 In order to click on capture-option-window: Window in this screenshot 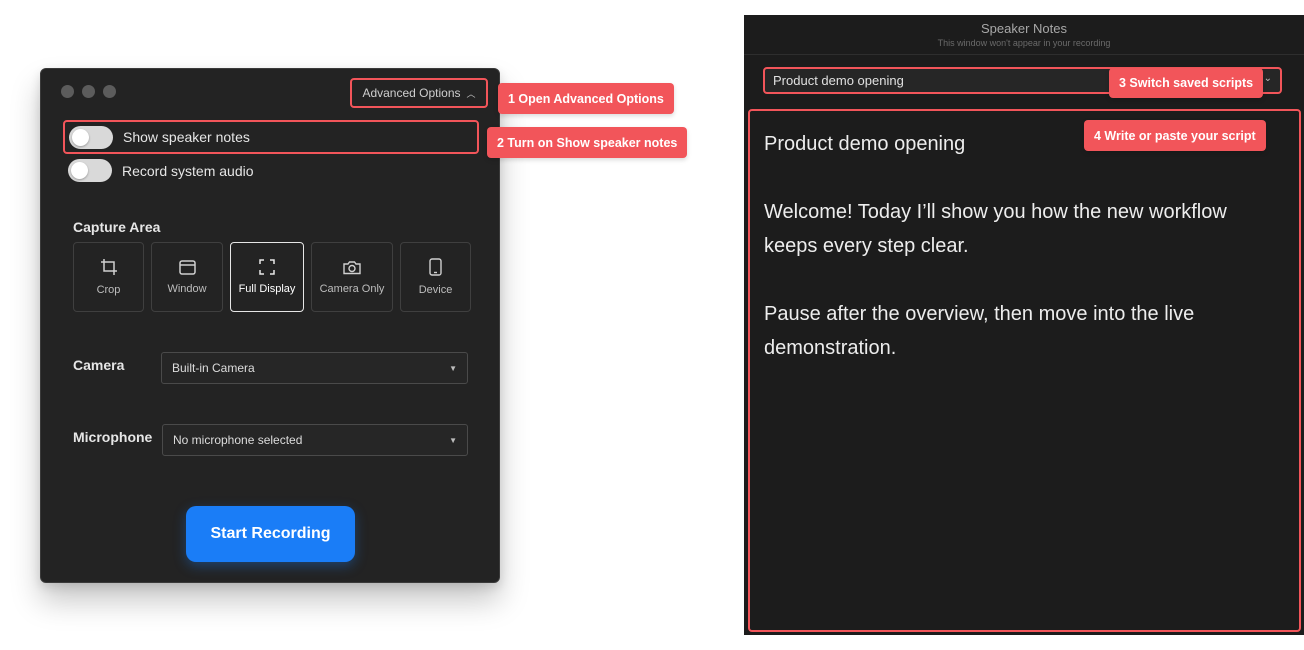, I will do `click(187, 277)`.